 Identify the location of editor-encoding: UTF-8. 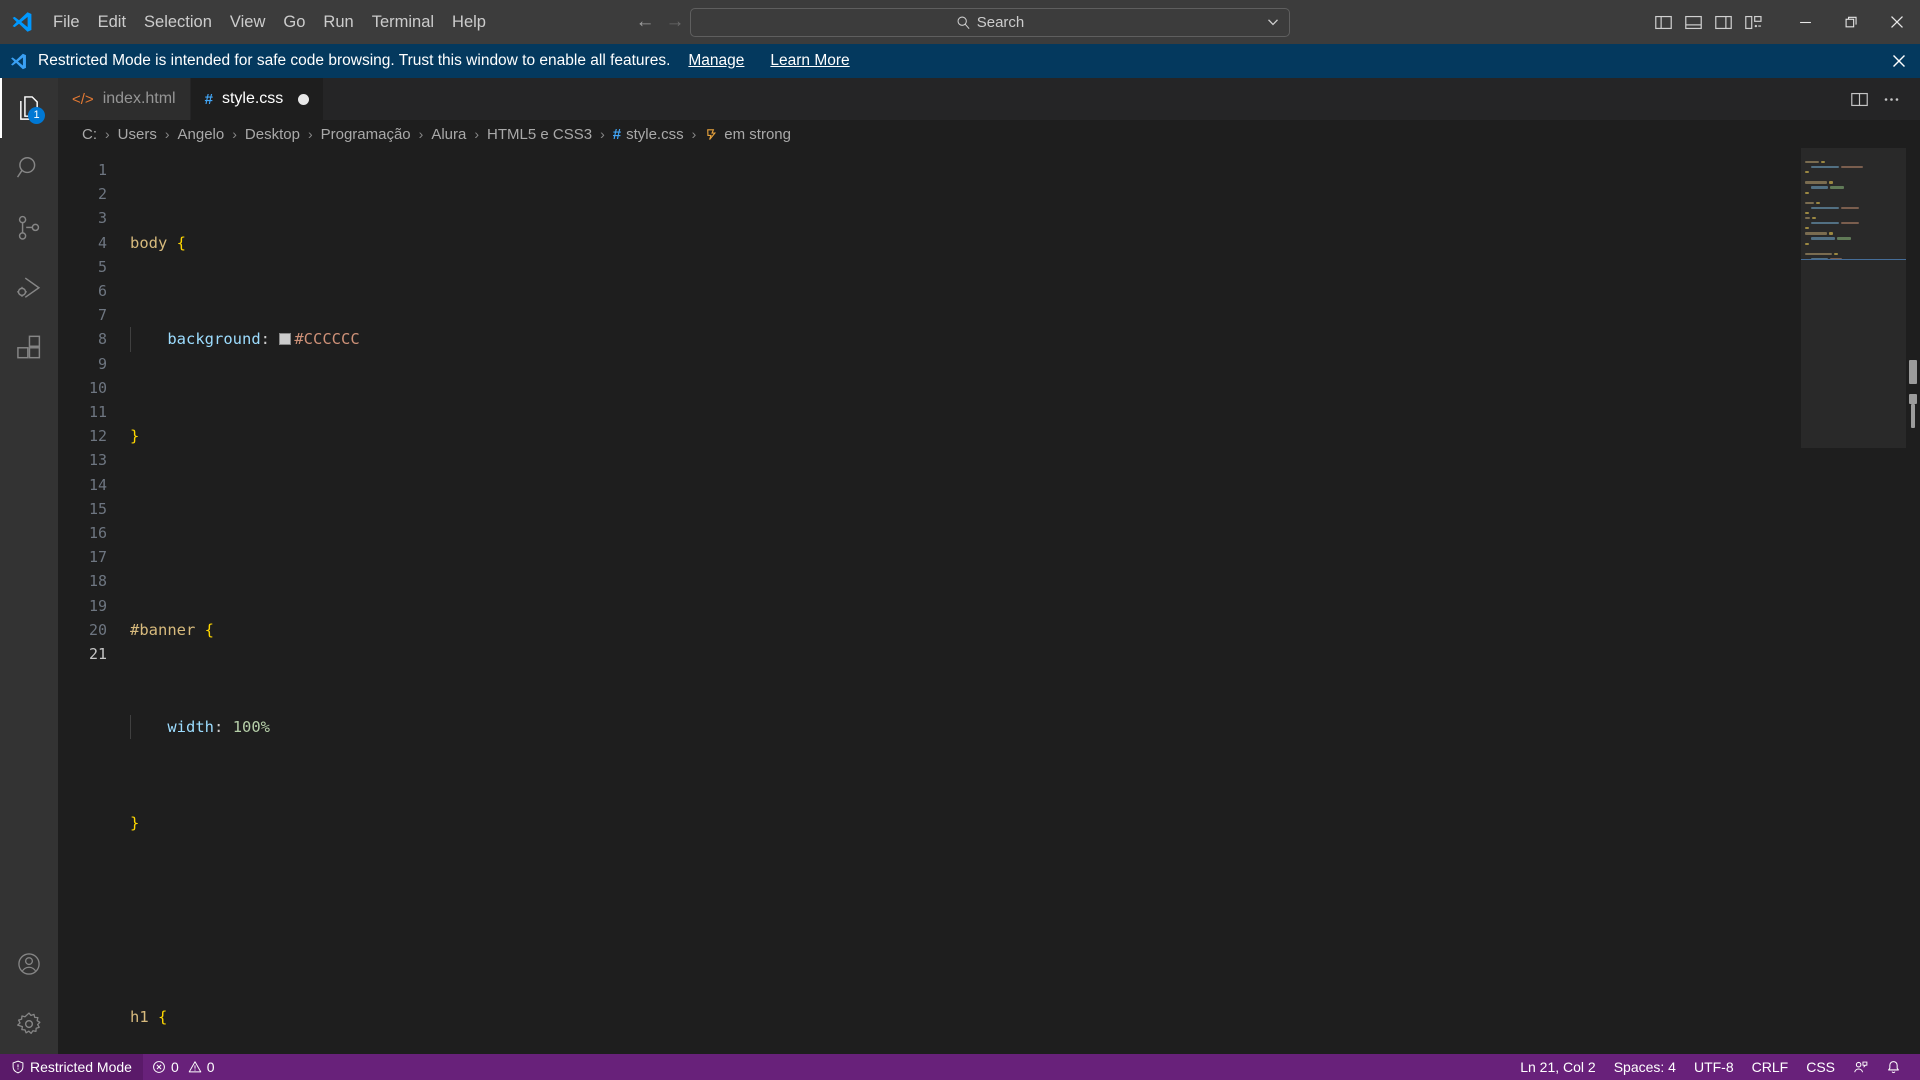
(1714, 1067).